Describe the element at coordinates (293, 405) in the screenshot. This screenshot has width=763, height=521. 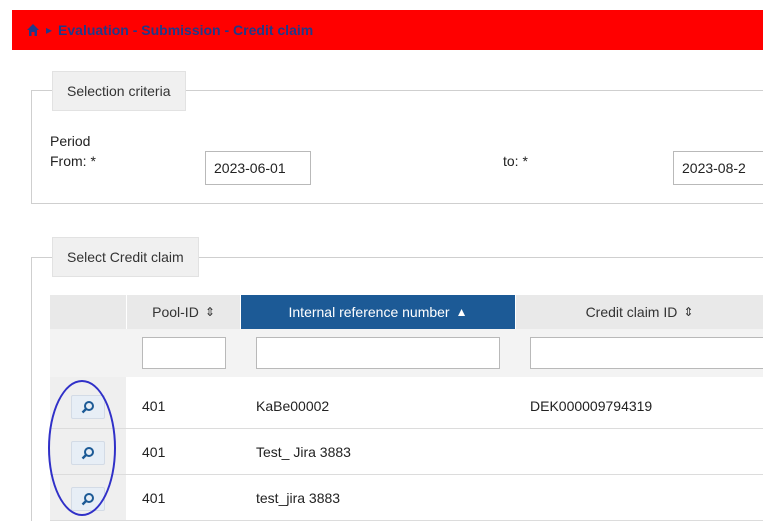
I see `internal-reference-cell: KaBe00002` at that location.